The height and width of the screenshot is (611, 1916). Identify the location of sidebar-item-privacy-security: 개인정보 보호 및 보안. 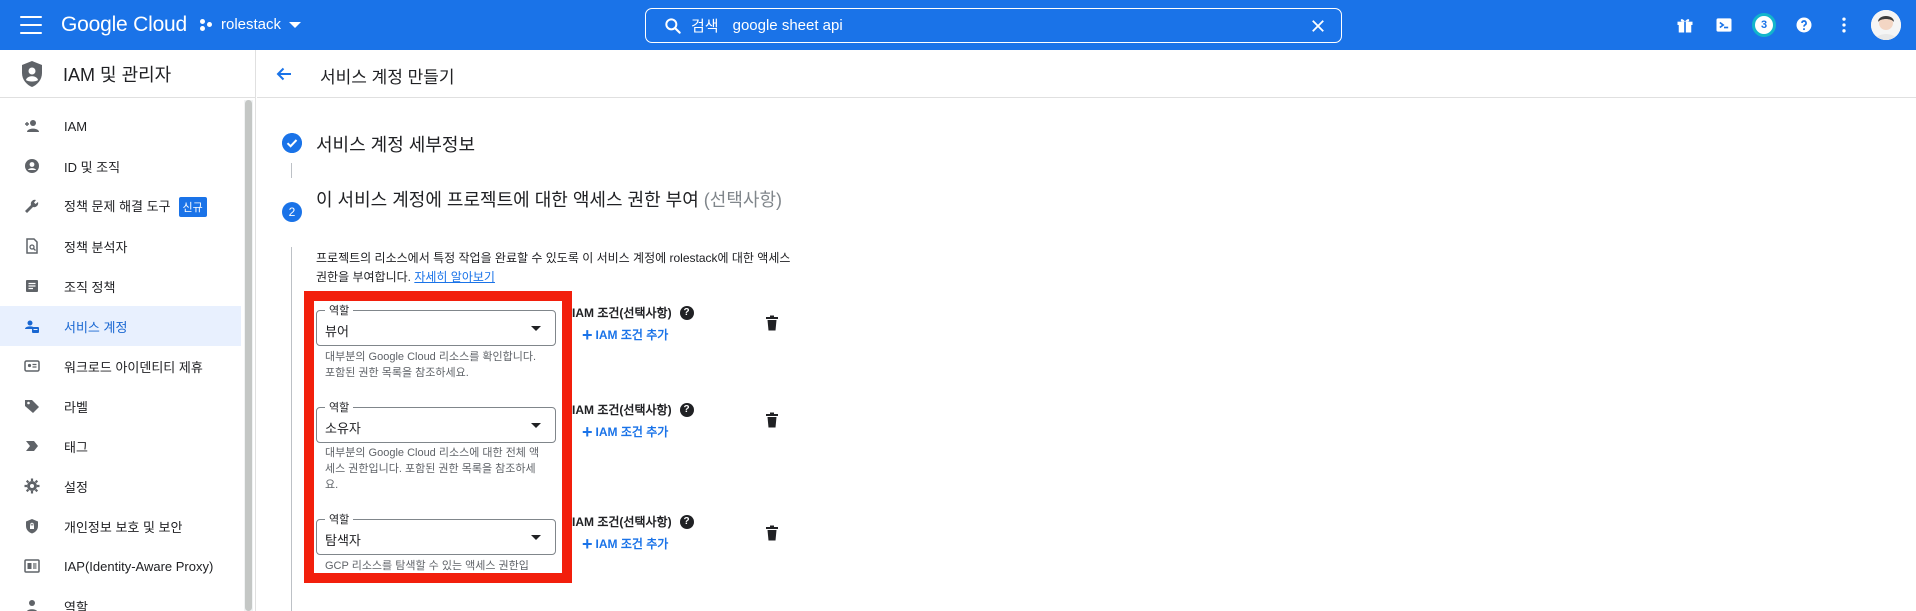
(120, 526).